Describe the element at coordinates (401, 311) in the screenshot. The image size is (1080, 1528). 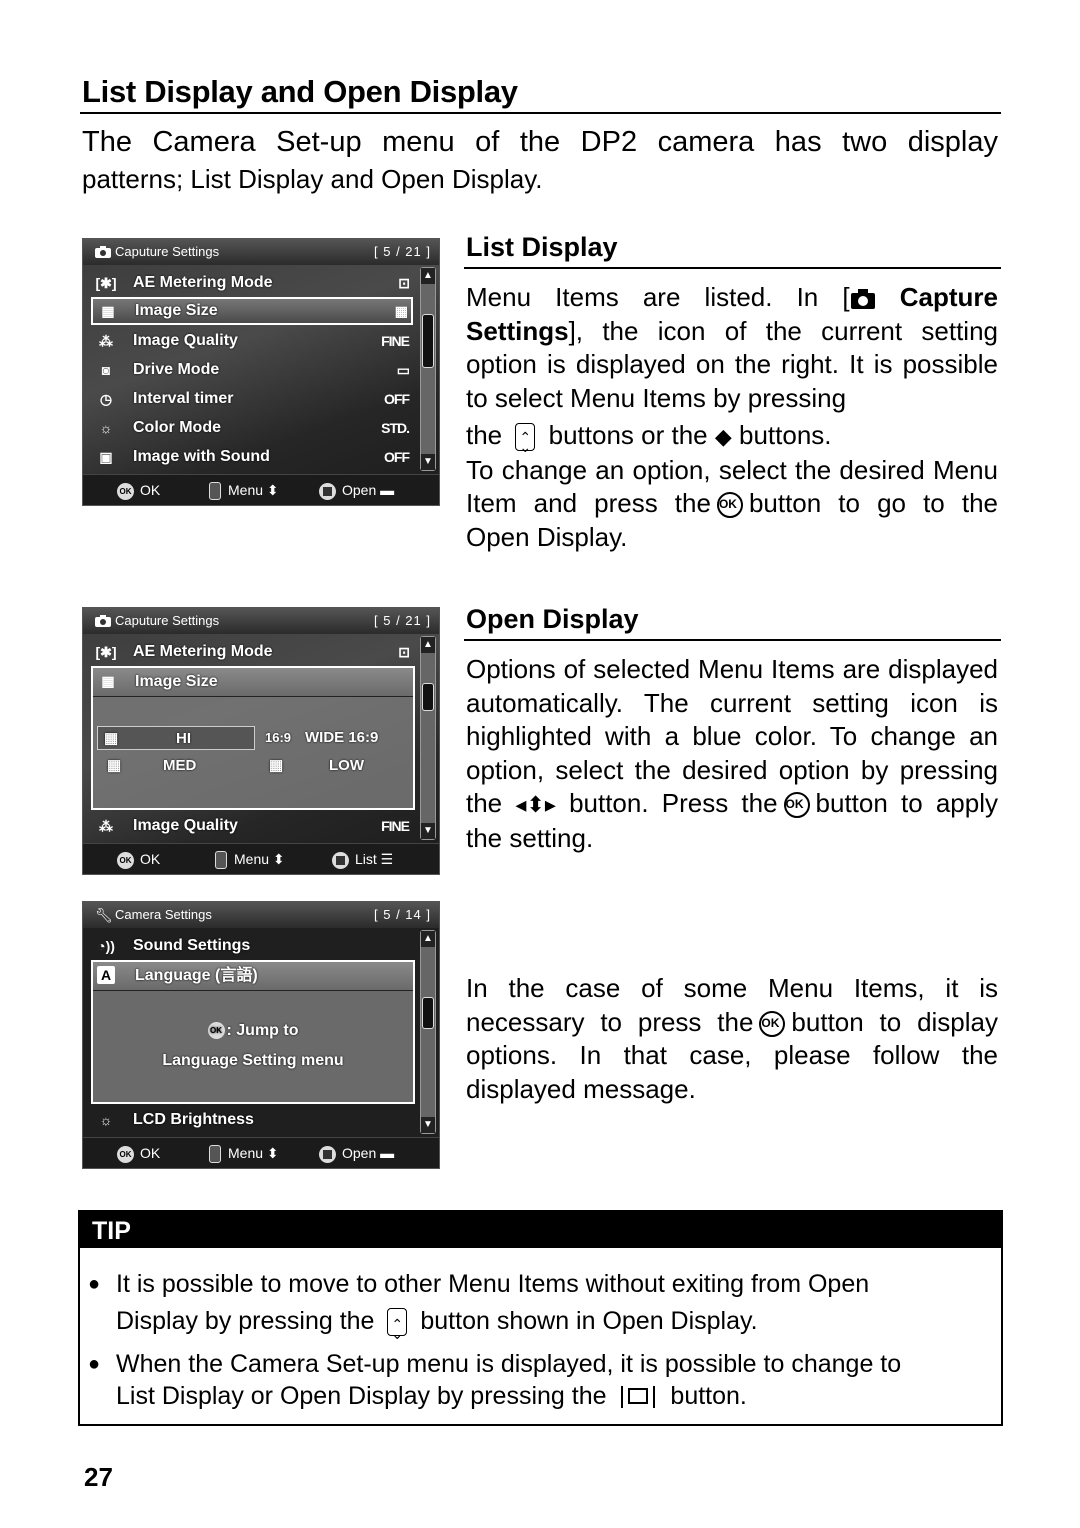
I see `current-value: ▦` at that location.